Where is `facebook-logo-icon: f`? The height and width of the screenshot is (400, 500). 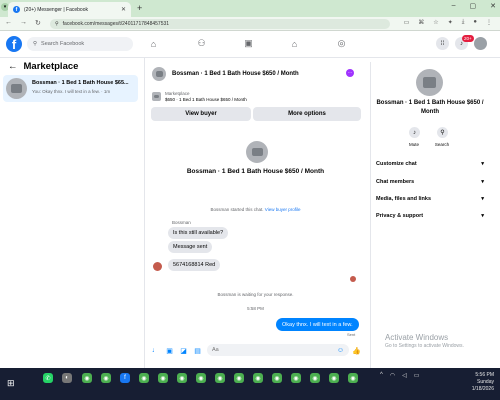 facebook-logo-icon: f is located at coordinates (14, 44).